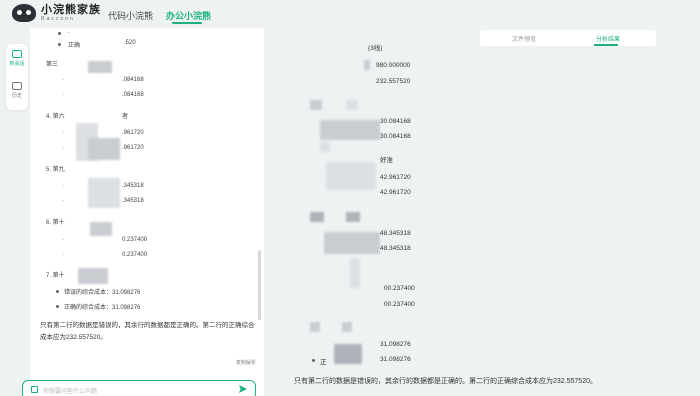 The image size is (700, 396). Describe the element at coordinates (246, 362) in the screenshot. I see `copy-analysis-button: 复制解析` at that location.